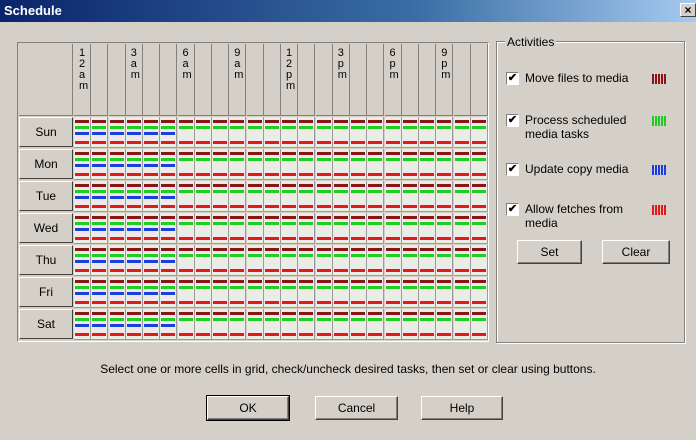 The height and width of the screenshot is (440, 696). Describe the element at coordinates (341, 80) in the screenshot. I see `hour-header: 3 p m` at that location.